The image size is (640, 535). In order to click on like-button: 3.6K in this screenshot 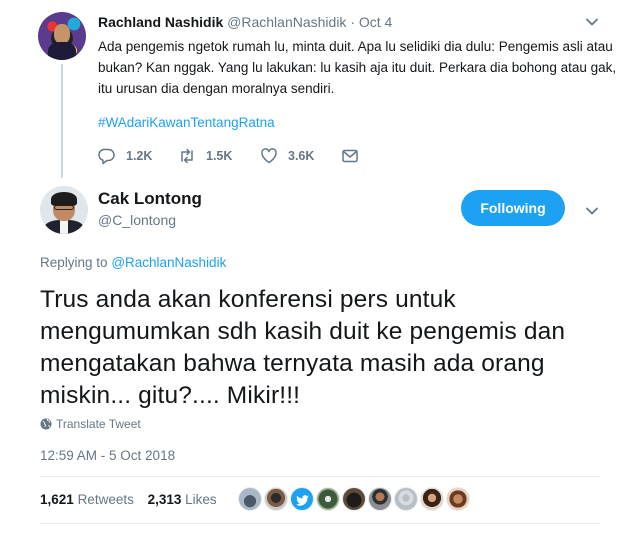, I will do `click(287, 156)`.